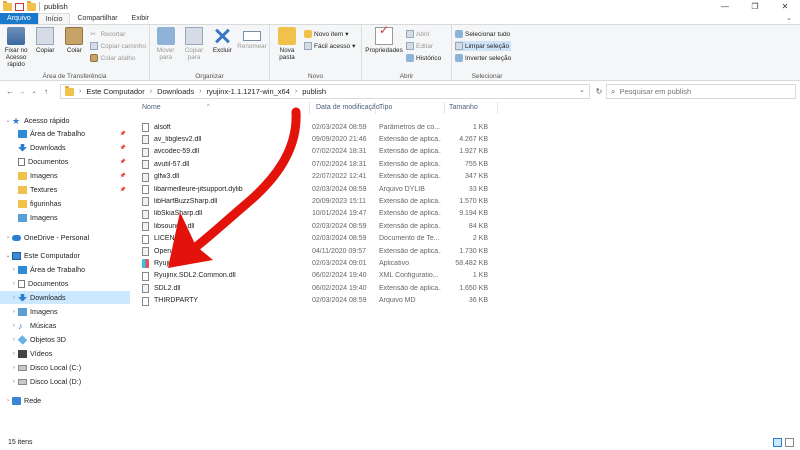 The height and width of the screenshot is (450, 800). I want to click on breadcrumb-computer: Este Computador, so click(115, 91).